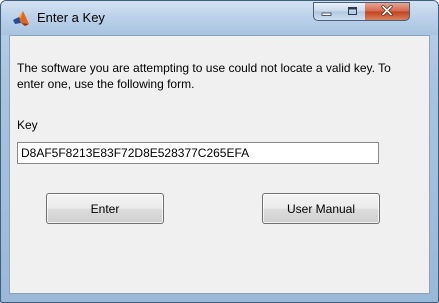 This screenshot has height=303, width=439. What do you see at coordinates (105, 208) in the screenshot?
I see `enter-button: Enter` at bounding box center [105, 208].